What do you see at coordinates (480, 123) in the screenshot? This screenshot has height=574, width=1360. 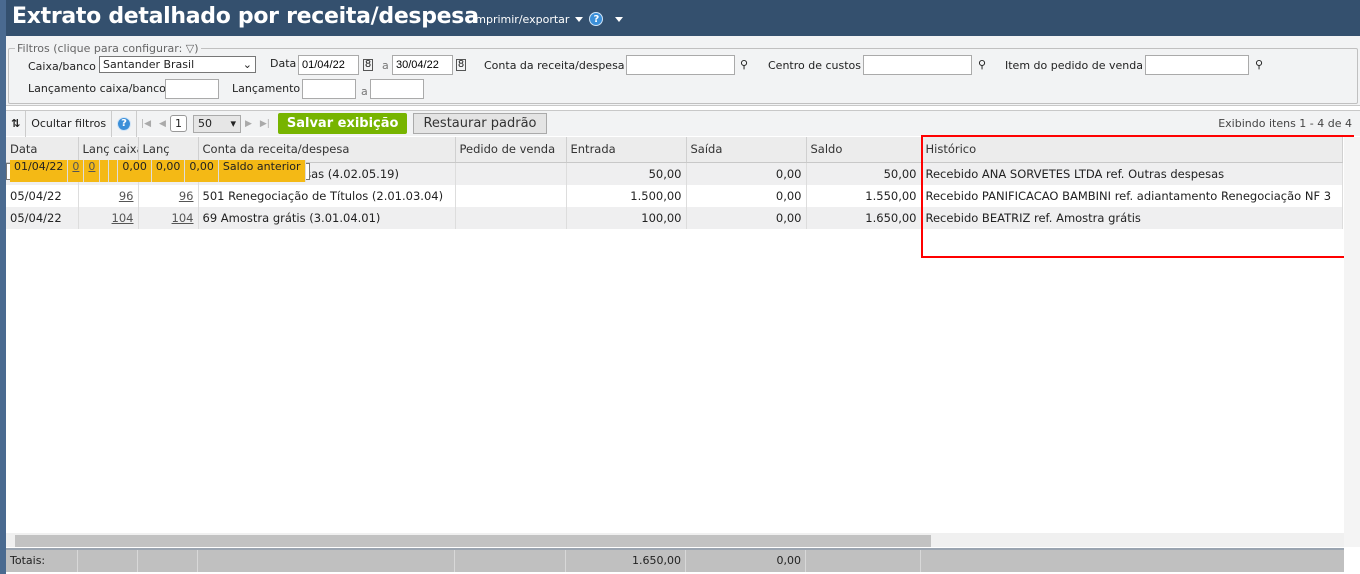 I see `restore-default-button: Restaurar padrão` at bounding box center [480, 123].